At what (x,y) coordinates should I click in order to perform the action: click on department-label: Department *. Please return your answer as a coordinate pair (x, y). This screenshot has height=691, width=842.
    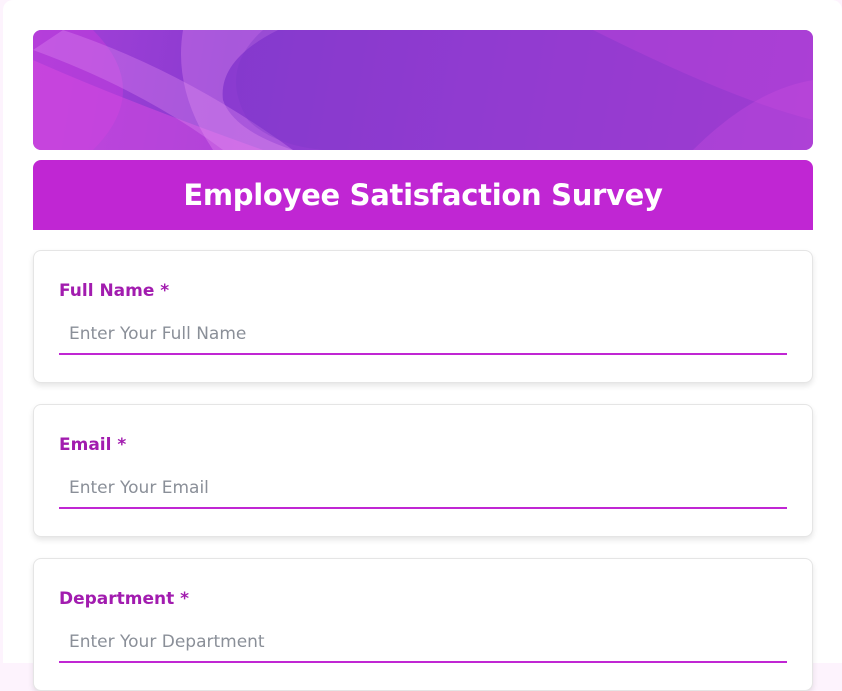
    Looking at the image, I should click on (124, 599).